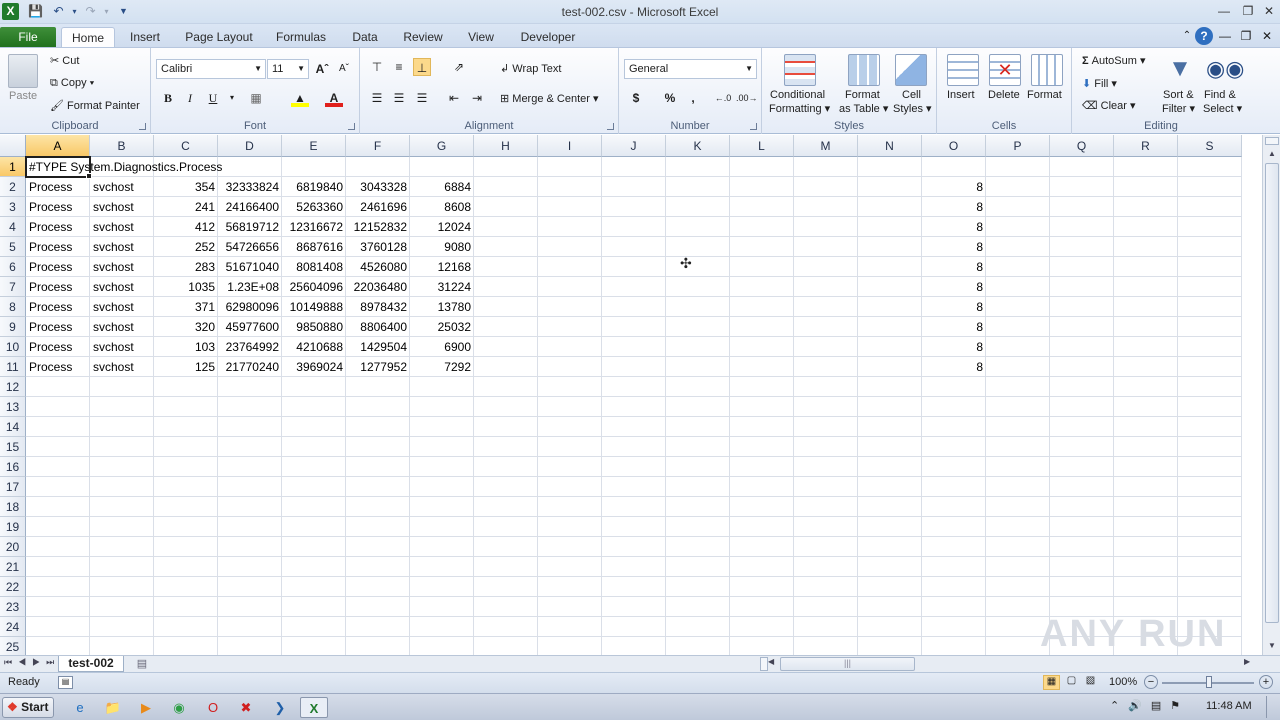  I want to click on cell-F3: 2461696, so click(378, 207).